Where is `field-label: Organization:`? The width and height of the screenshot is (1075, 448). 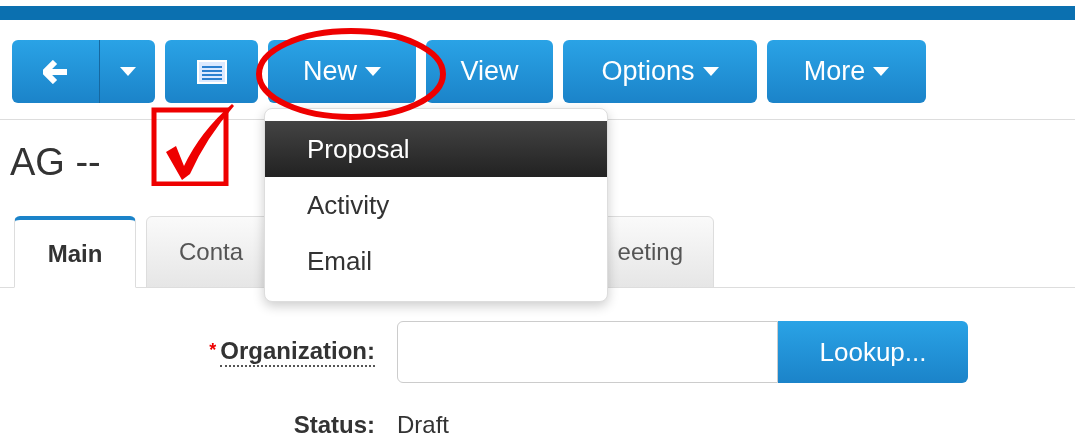
field-label: Organization: is located at coordinates (297, 352).